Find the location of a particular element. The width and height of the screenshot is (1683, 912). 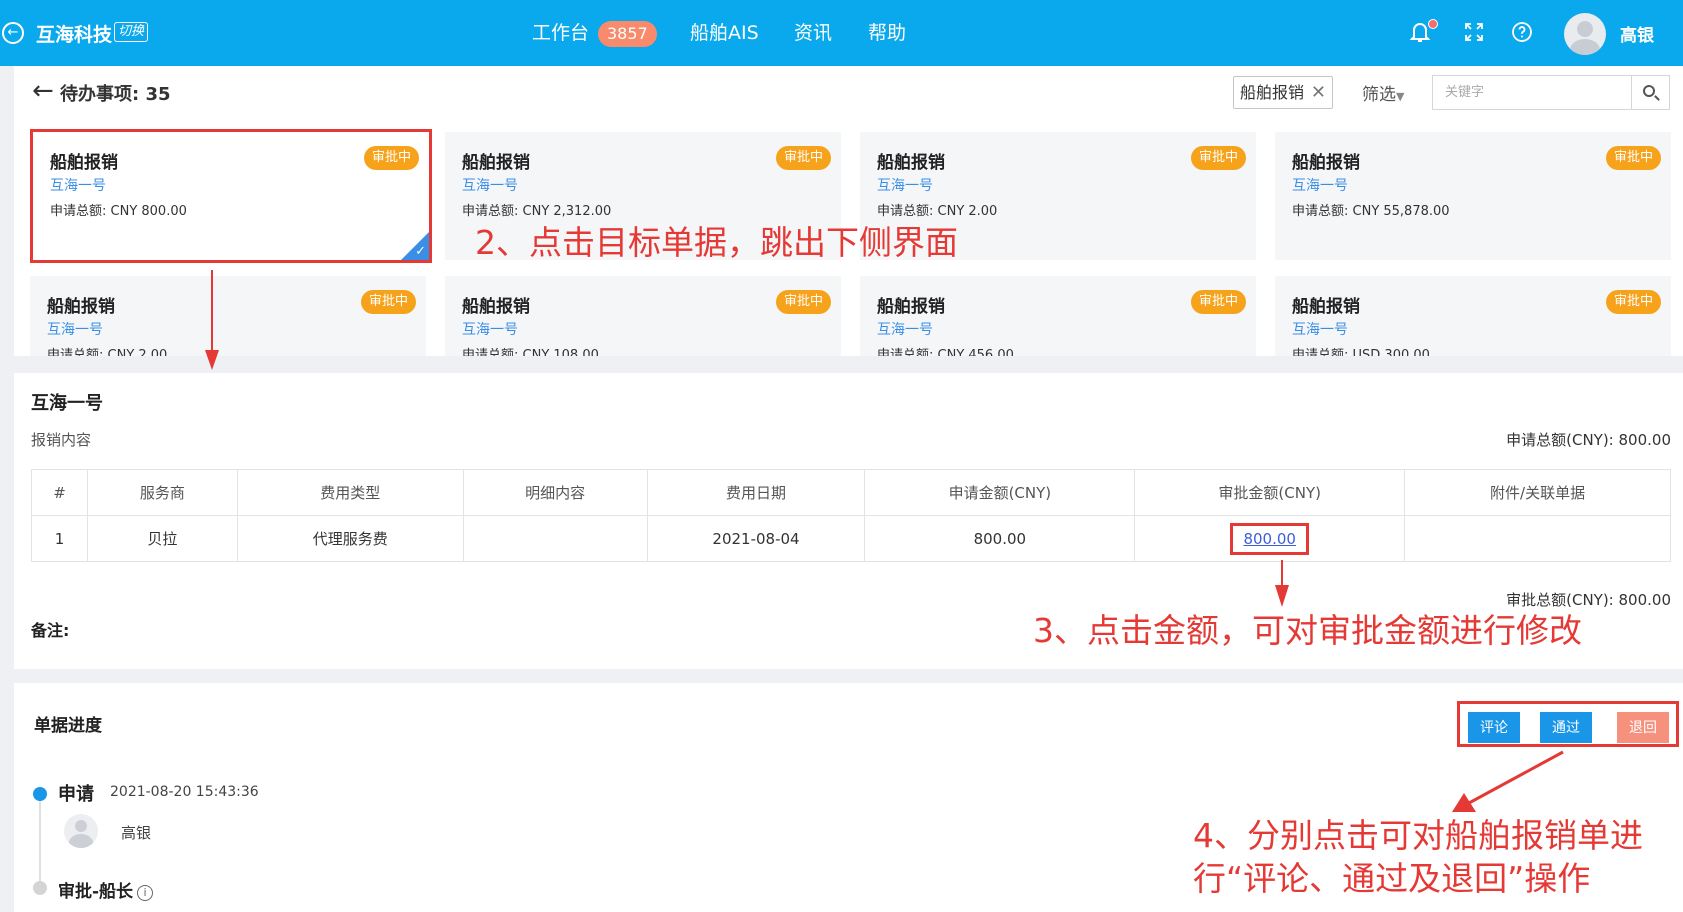

arrow-step2 is located at coordinates (212, 320).